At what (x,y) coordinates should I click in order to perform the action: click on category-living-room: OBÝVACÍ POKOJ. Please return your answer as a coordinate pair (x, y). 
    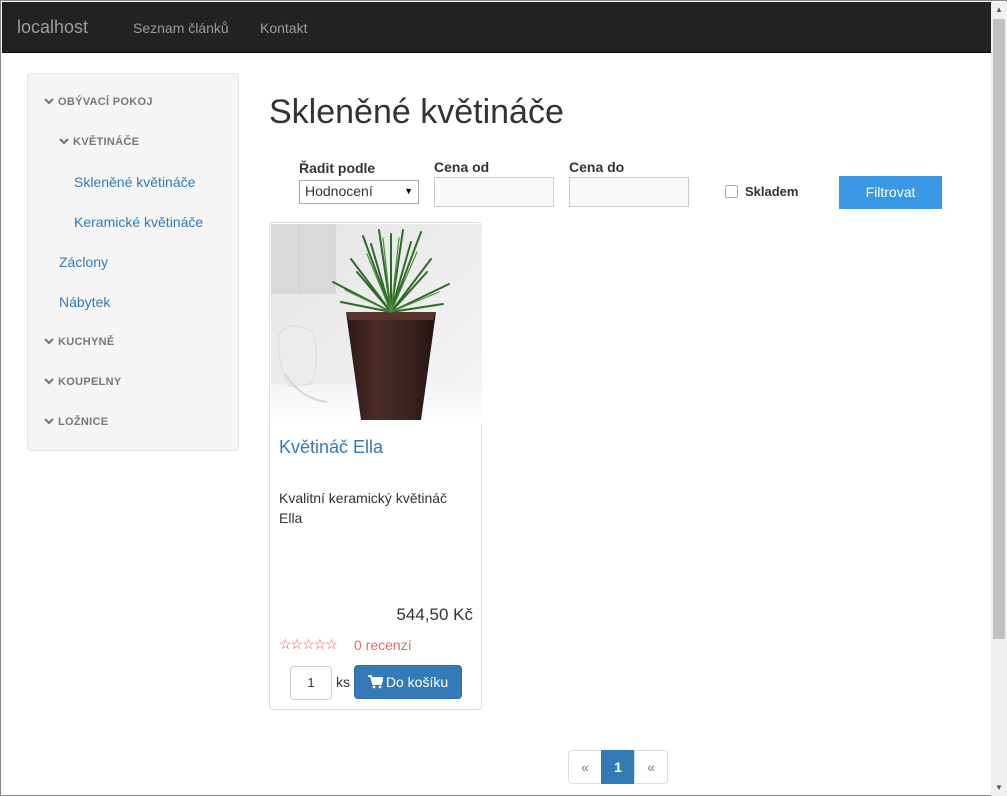
    Looking at the image, I should click on (98, 102).